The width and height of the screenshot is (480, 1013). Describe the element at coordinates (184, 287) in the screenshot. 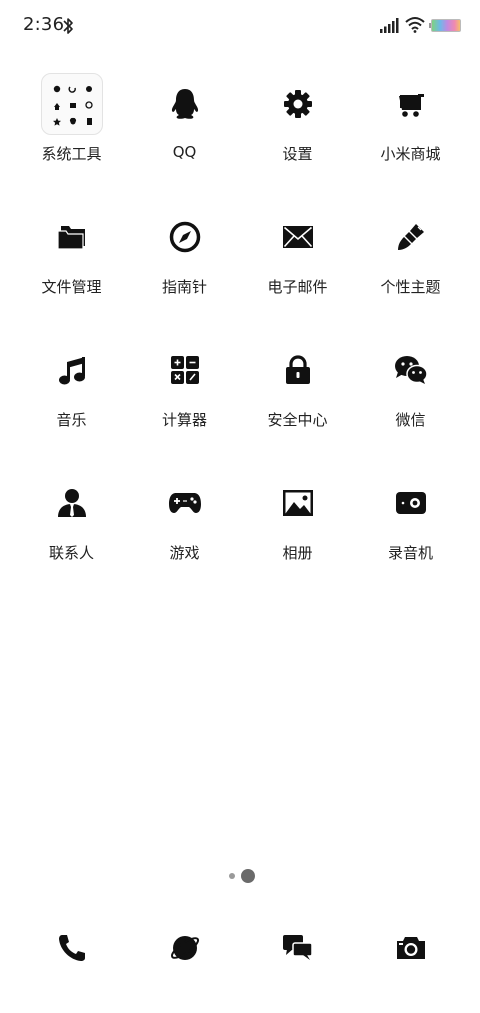

I see `app-label: 指南针` at that location.